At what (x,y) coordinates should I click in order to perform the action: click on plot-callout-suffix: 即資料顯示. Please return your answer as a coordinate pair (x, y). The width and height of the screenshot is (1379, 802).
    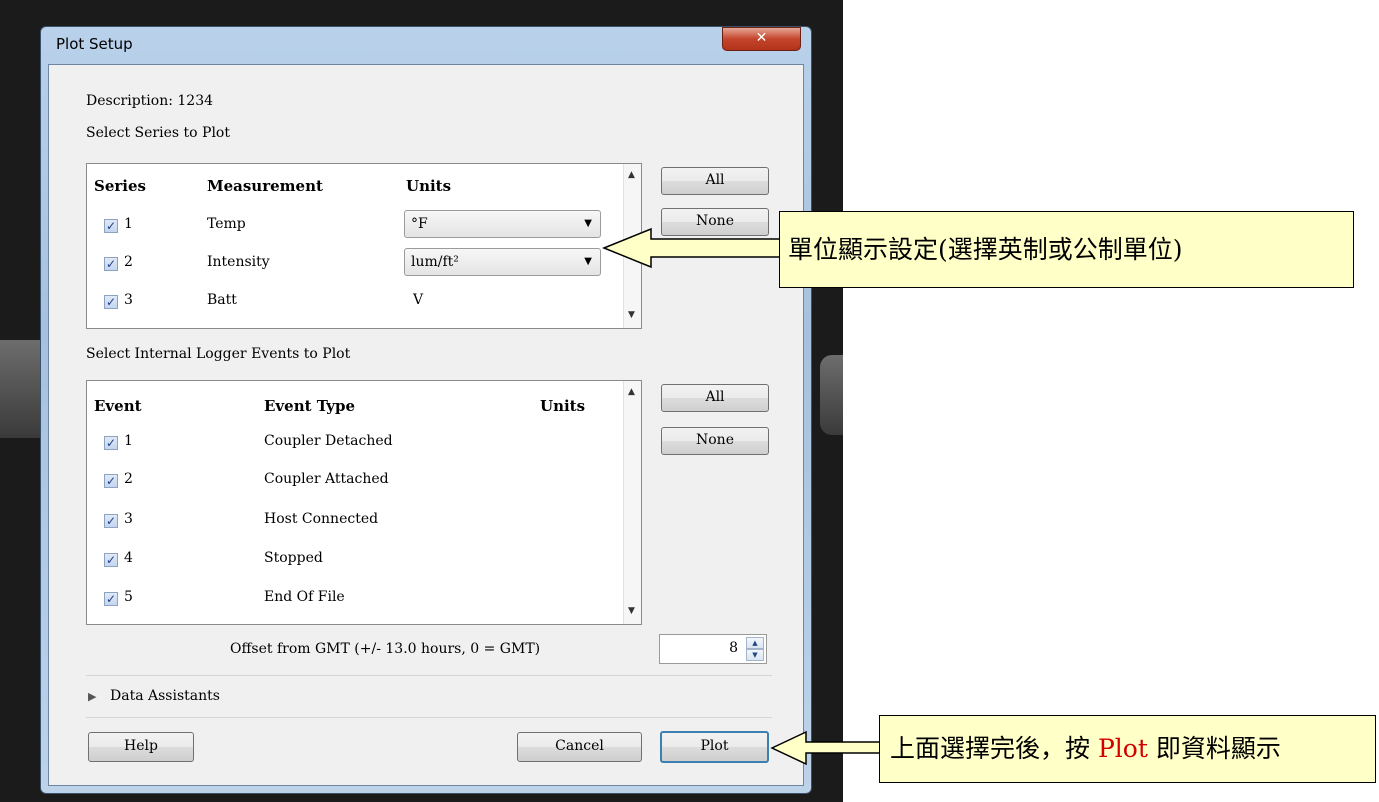
    Looking at the image, I should click on (1214, 748).